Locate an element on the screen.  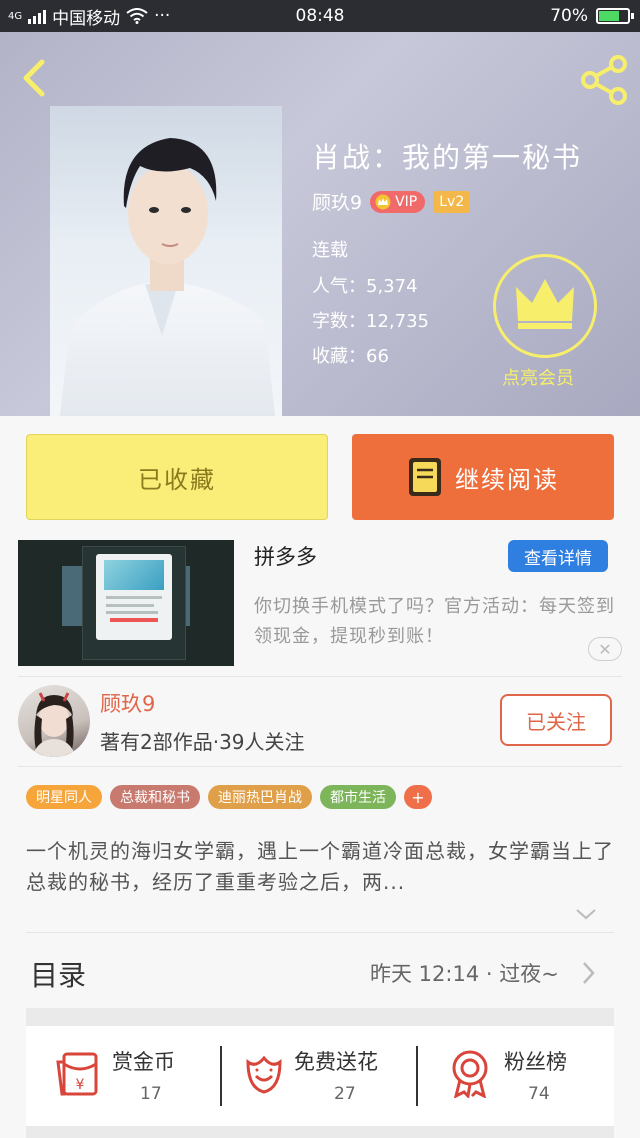
flower-icon is located at coordinates (264, 1074).